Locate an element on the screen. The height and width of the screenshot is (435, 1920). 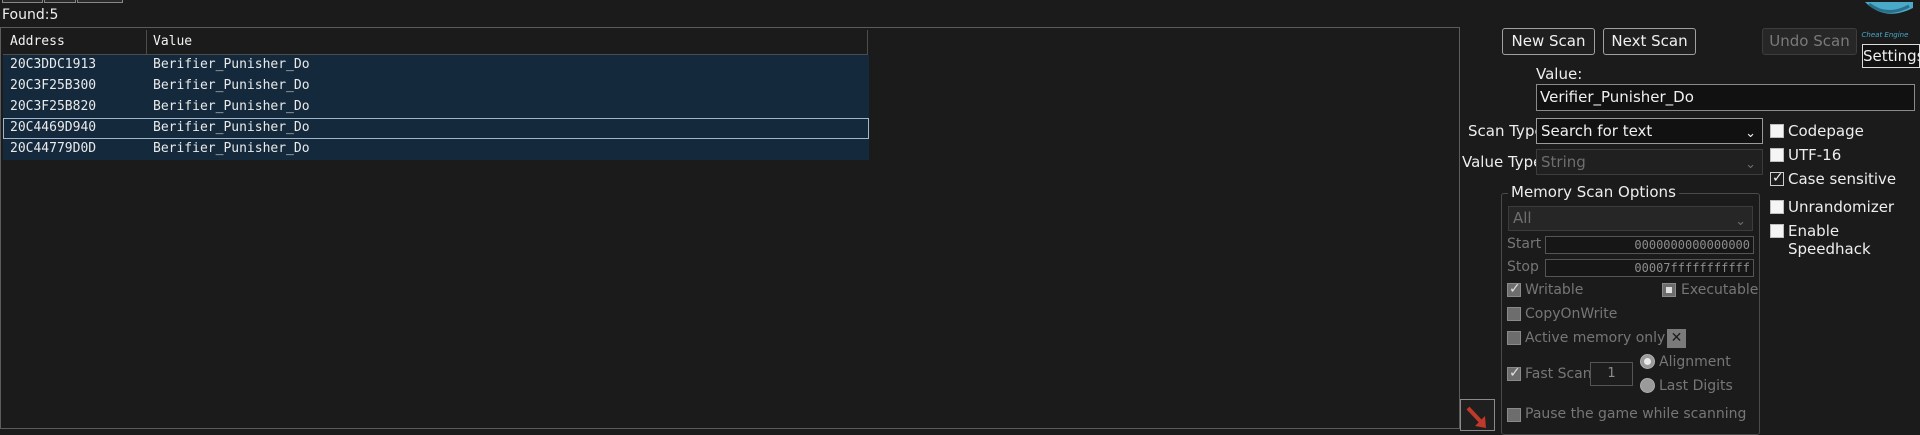
indeterminate-icon is located at coordinates (1669, 290).